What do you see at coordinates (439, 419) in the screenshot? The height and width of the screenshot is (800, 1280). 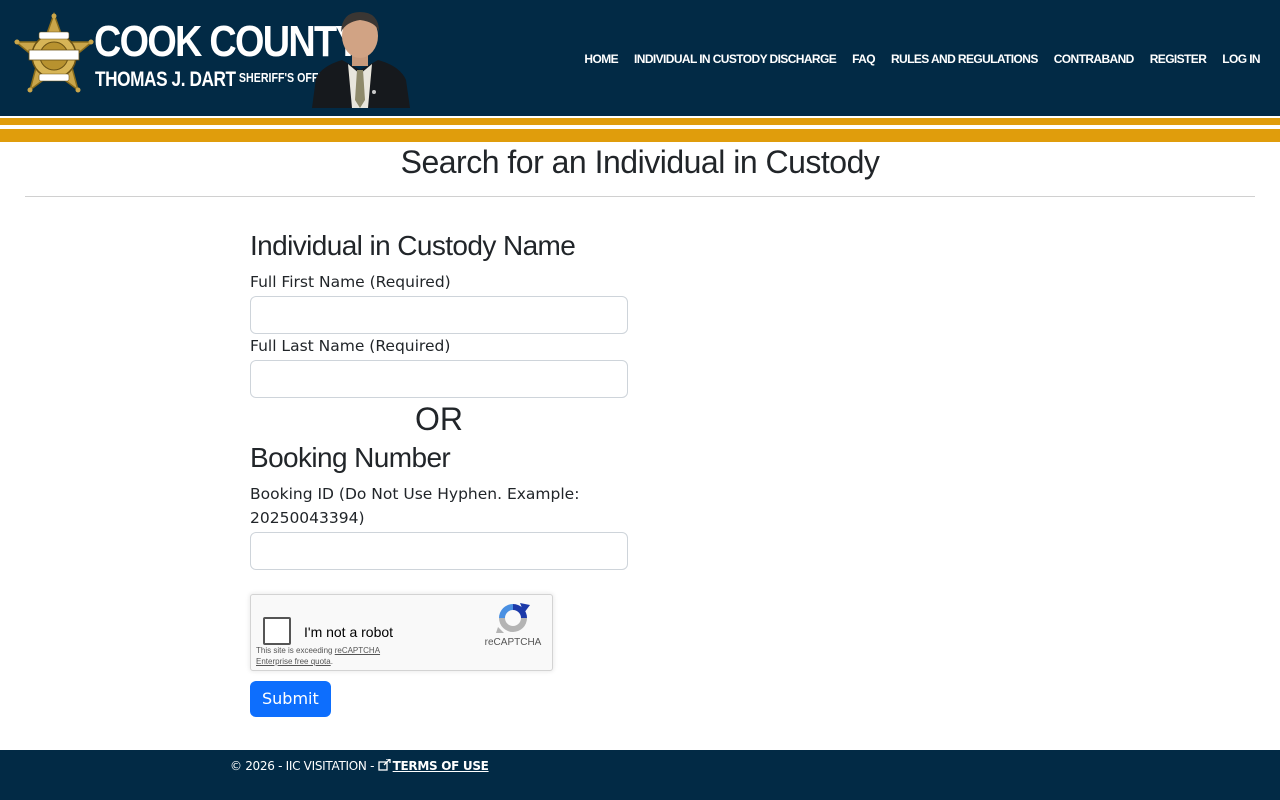 I see `or-separator: OR` at bounding box center [439, 419].